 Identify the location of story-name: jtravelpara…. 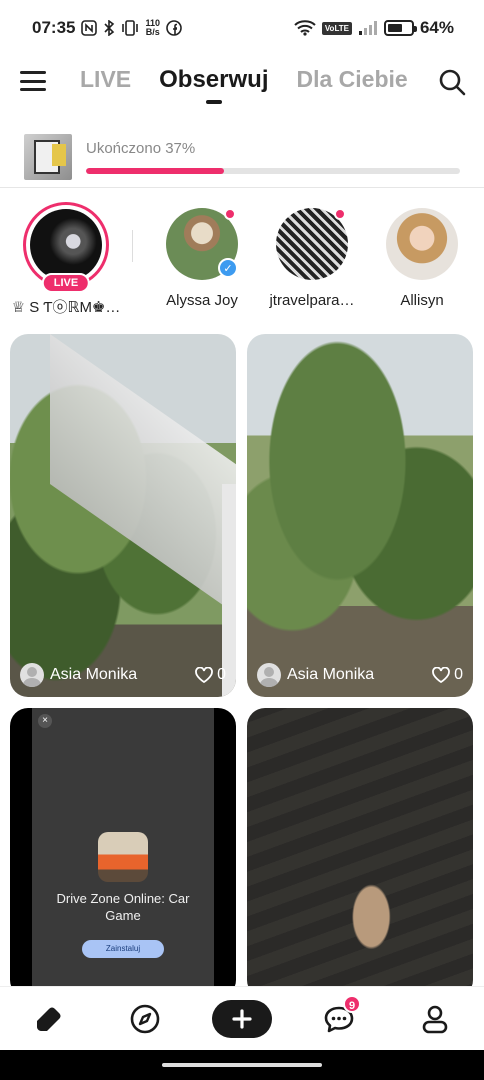
(312, 300).